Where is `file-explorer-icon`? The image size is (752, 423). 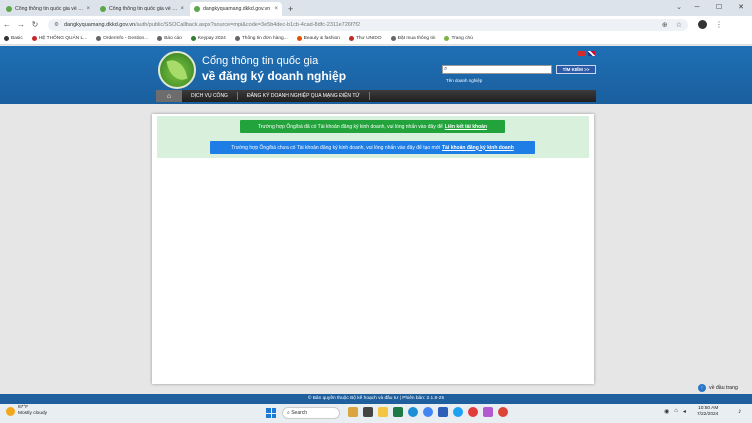 file-explorer-icon is located at coordinates (383, 412).